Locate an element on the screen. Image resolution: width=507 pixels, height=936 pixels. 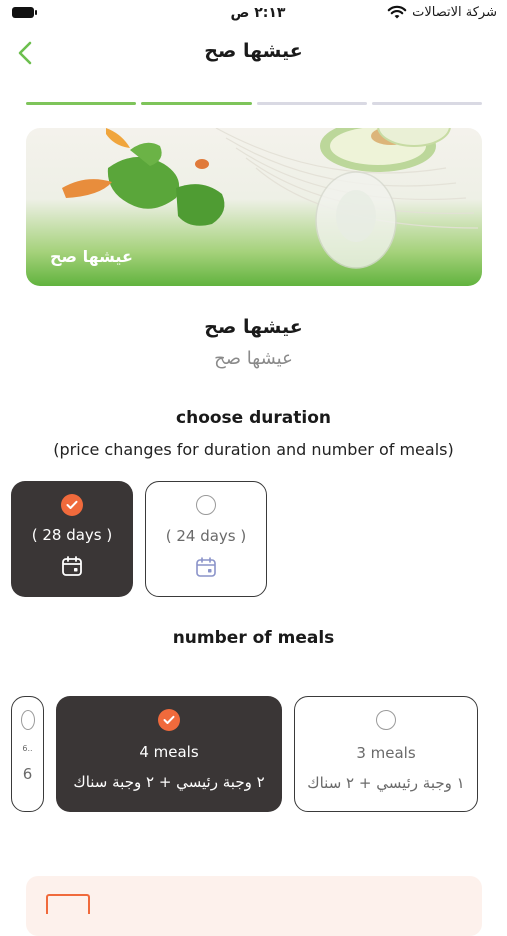
meals-heading: number of meals is located at coordinates (253, 638).